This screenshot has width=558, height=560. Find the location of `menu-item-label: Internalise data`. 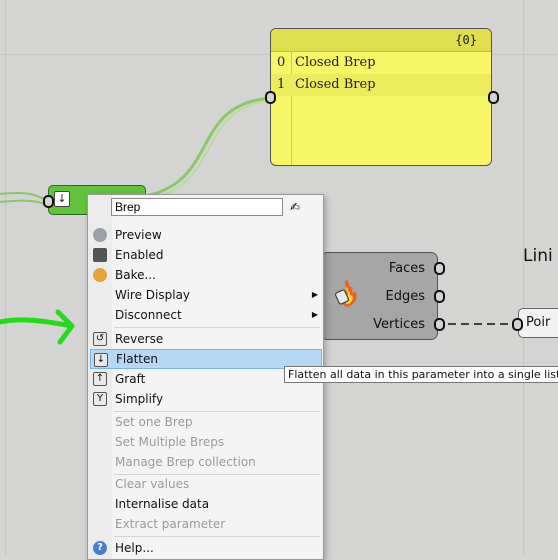

menu-item-label: Internalise data is located at coordinates (162, 504).